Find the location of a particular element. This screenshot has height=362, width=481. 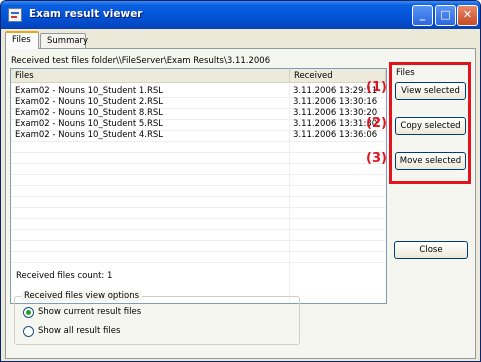

tab-files: Files is located at coordinates (22, 40).